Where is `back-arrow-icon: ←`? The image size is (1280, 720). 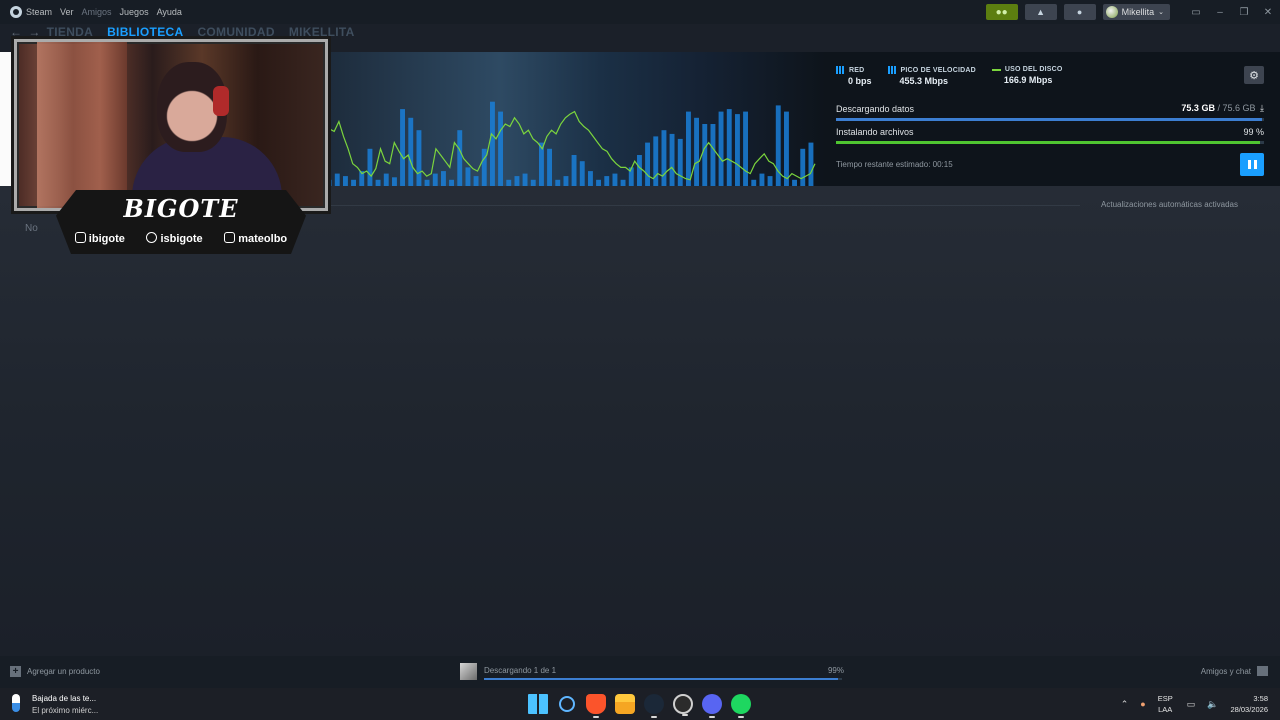 back-arrow-icon: ← is located at coordinates (16, 32).